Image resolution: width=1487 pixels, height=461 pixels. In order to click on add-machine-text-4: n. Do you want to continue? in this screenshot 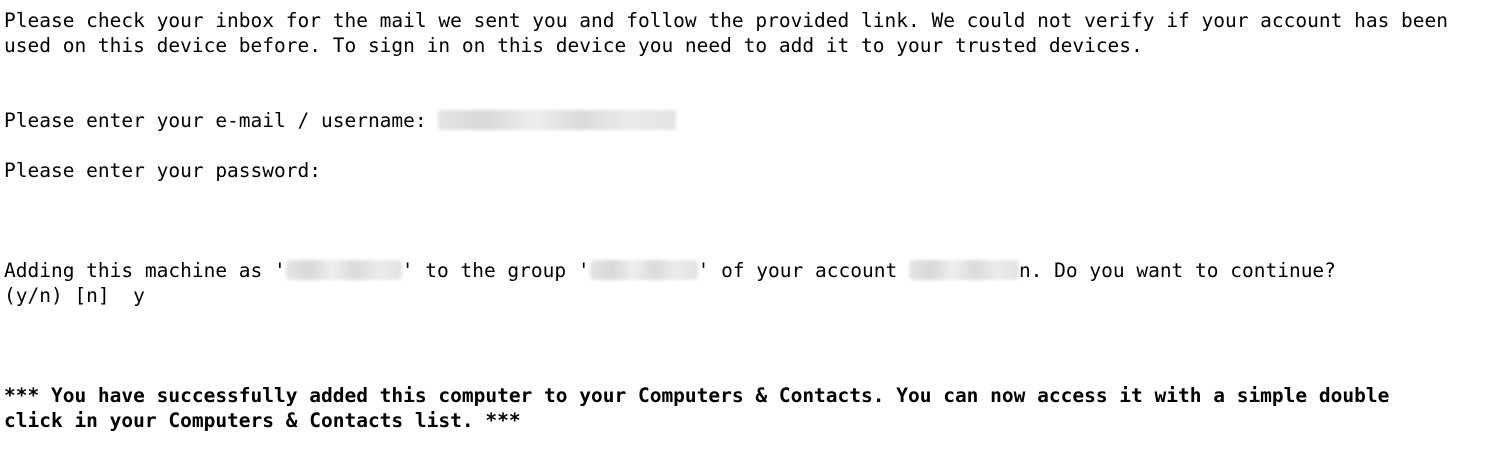, I will do `click(1177, 270)`.